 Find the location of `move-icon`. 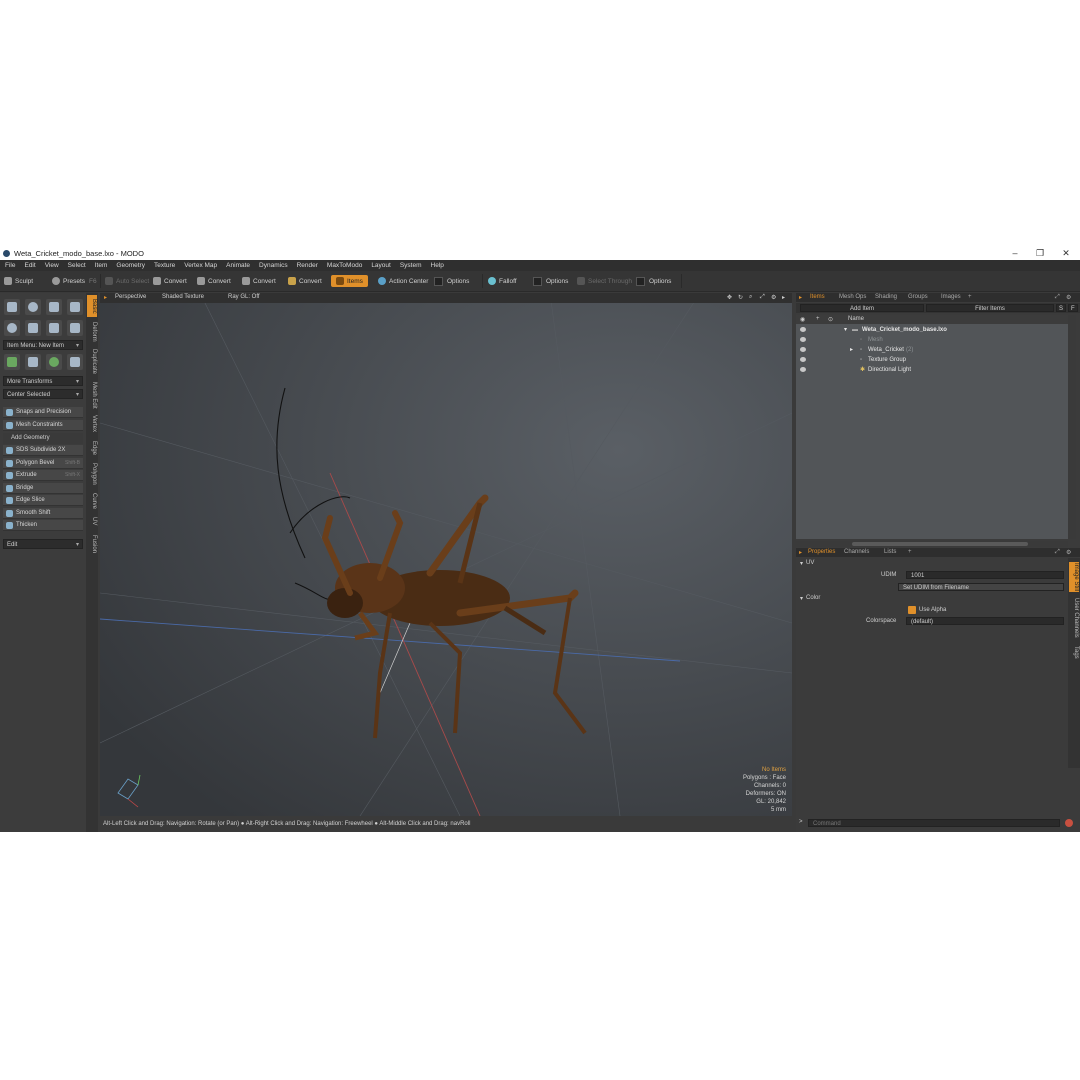

move-icon is located at coordinates (12, 362).